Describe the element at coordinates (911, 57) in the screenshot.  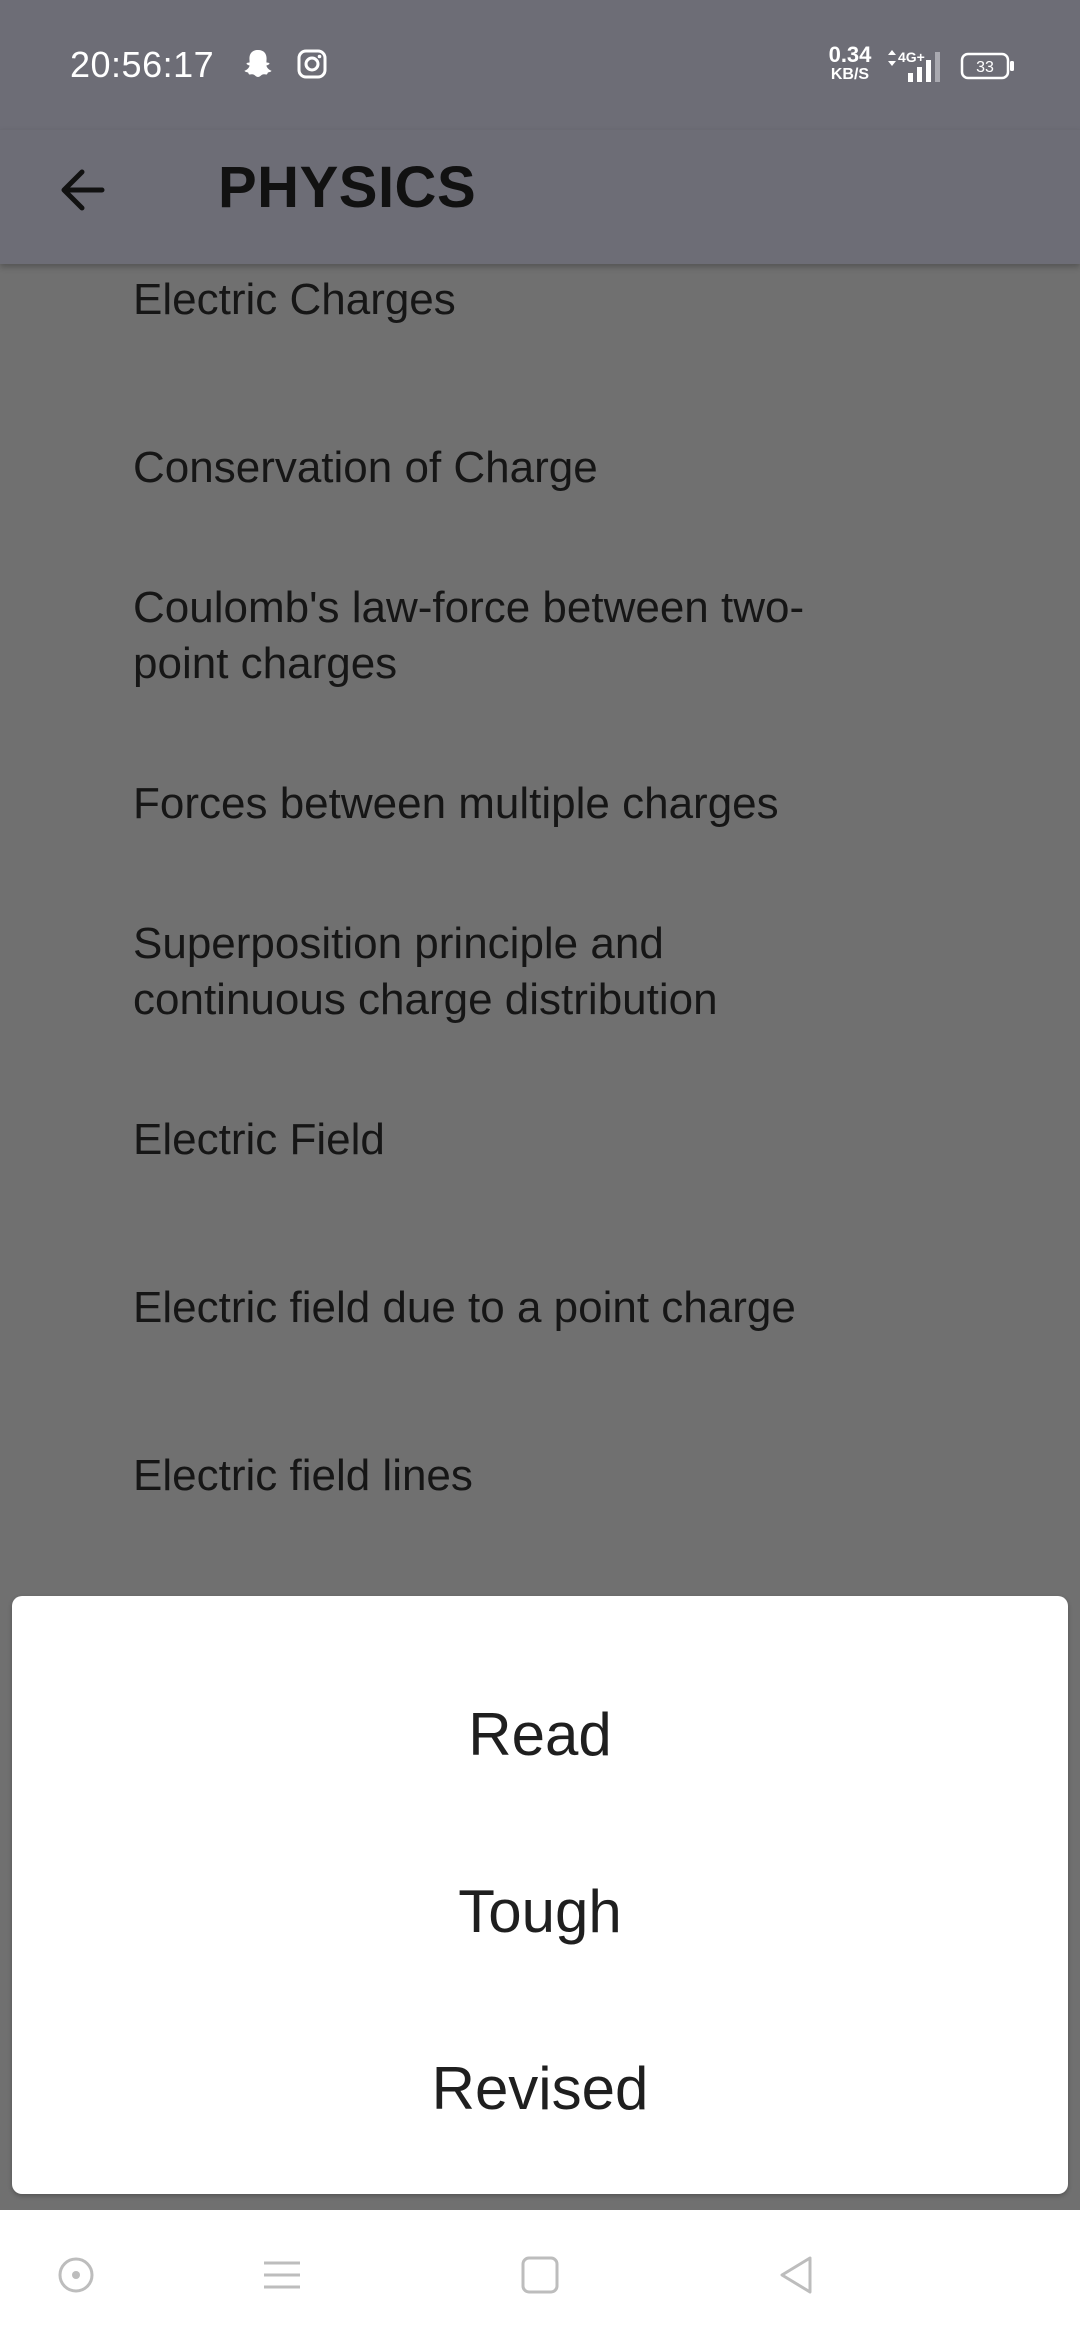
I see `network-type-label: 4G+` at that location.